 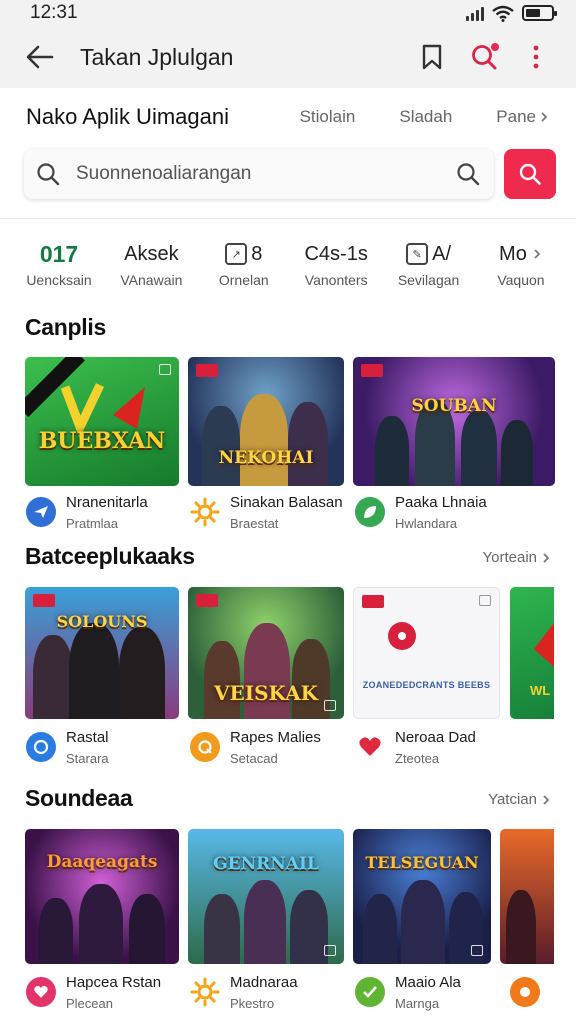 I want to click on game-name: Sinakan Balasan, so click(x=286, y=502).